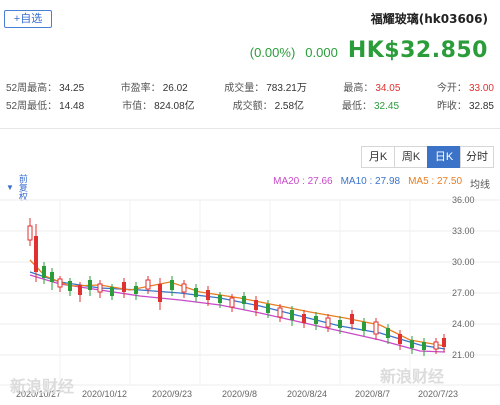  I want to click on quote-cell: 昨收： 32.85, so click(465, 107).